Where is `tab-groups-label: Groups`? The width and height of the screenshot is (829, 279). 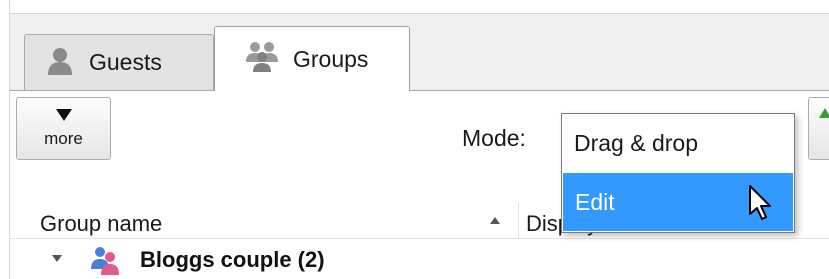 tab-groups-label: Groups is located at coordinates (331, 58).